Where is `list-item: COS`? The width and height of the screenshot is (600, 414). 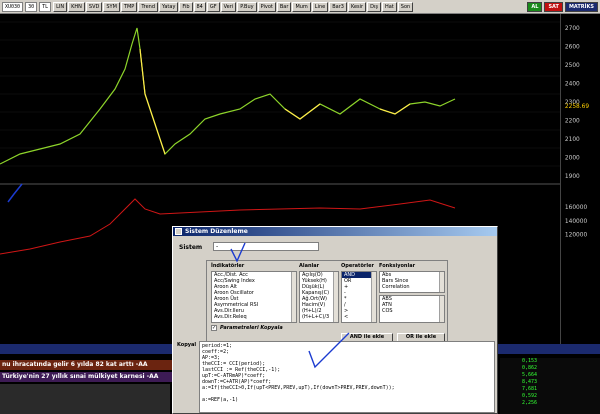
list-item: COS is located at coordinates (412, 311).